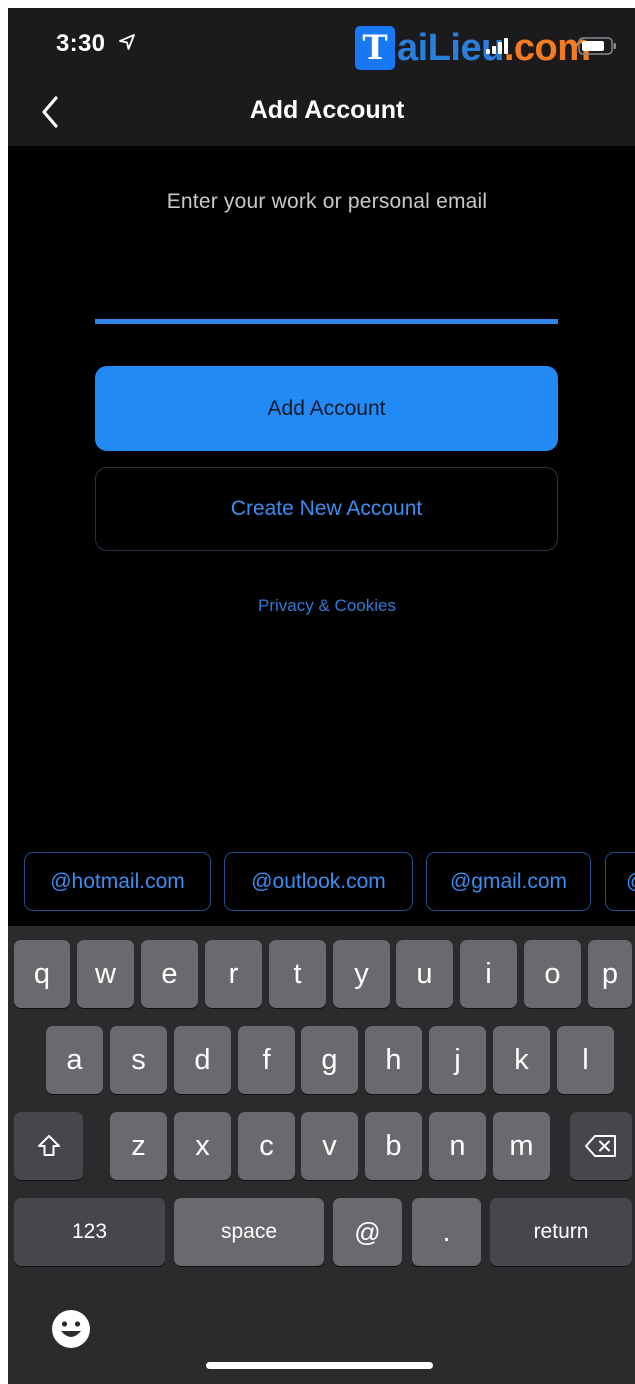 The width and height of the screenshot is (635, 1384). Describe the element at coordinates (457, 1060) in the screenshot. I see `key-j: j` at that location.